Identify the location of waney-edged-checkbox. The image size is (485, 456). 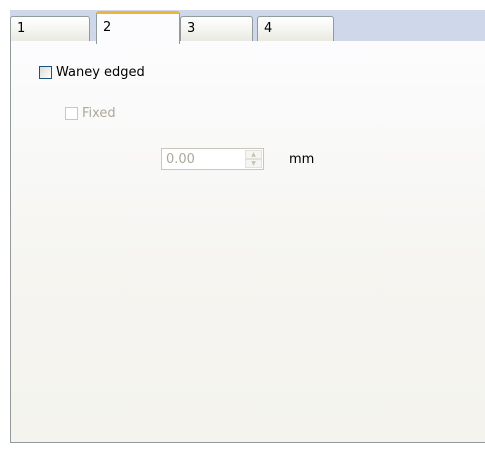
(45, 72).